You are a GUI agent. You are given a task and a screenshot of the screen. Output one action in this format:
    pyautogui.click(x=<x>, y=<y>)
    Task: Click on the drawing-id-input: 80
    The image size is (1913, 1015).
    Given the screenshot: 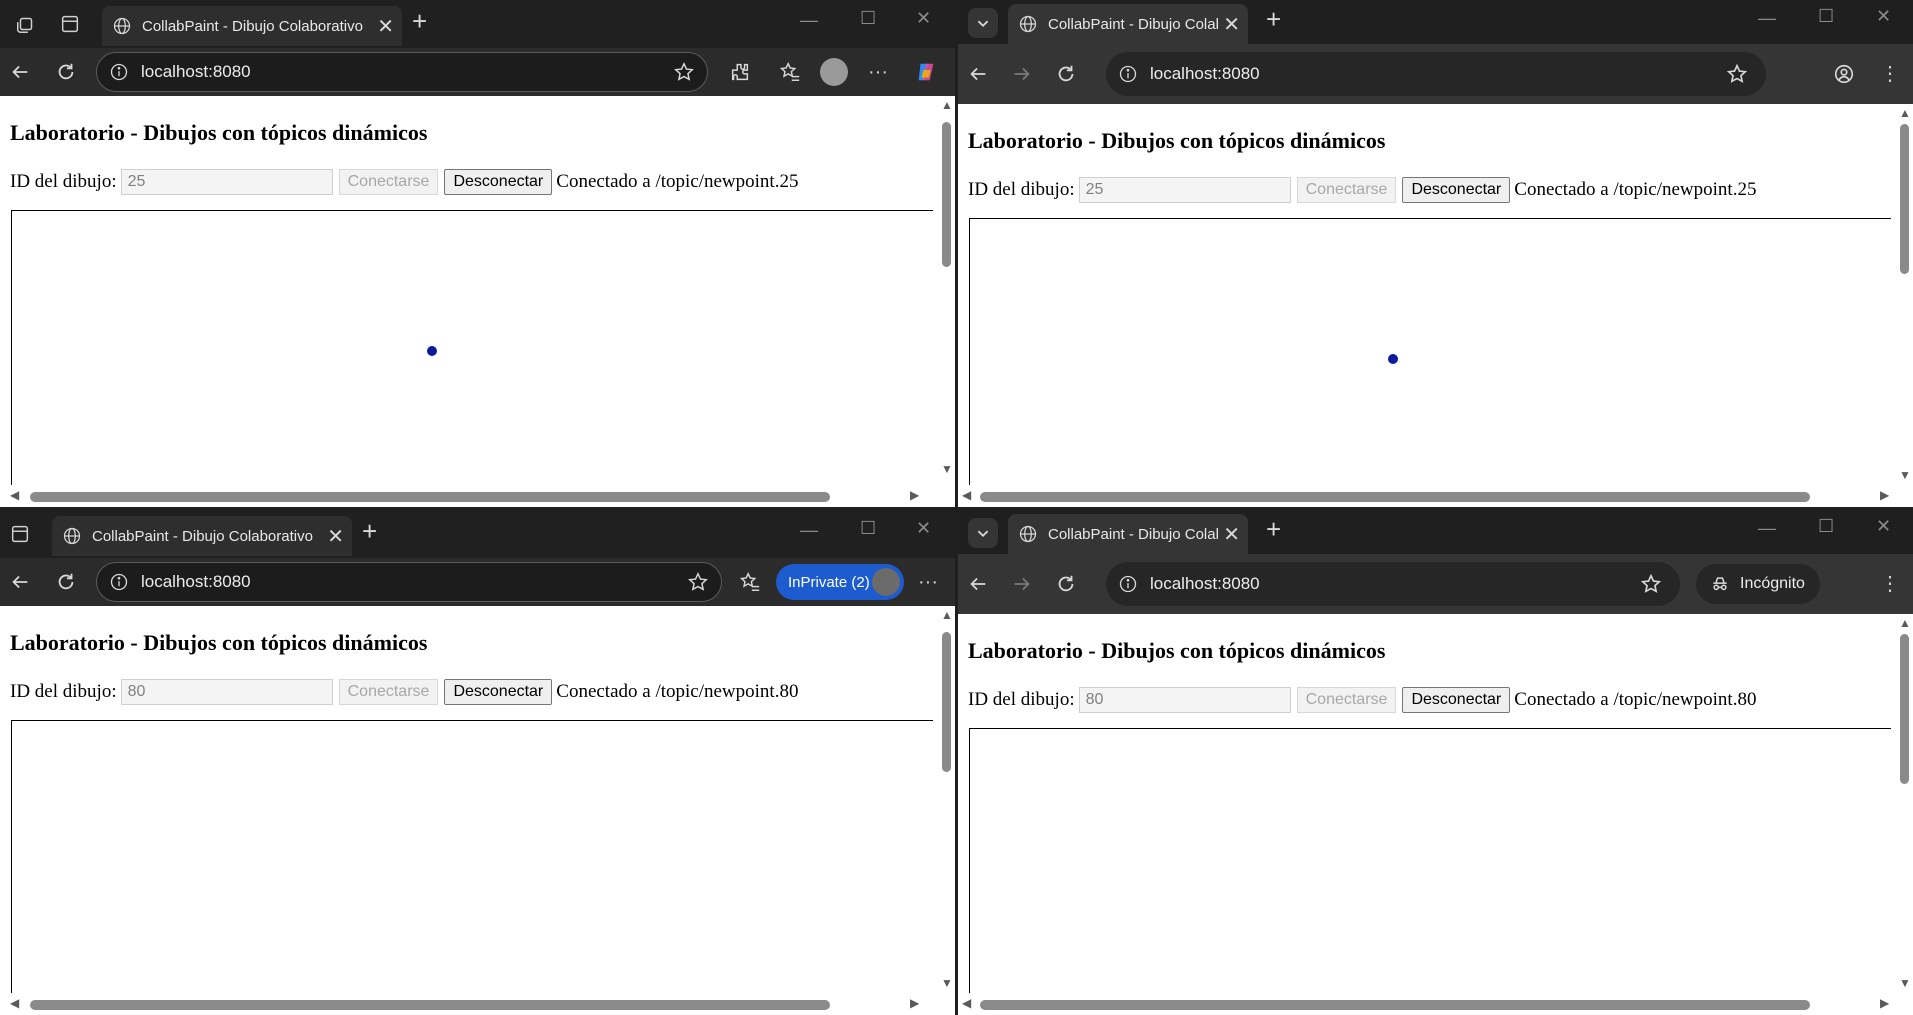 What is the action you would take?
    pyautogui.click(x=1184, y=700)
    